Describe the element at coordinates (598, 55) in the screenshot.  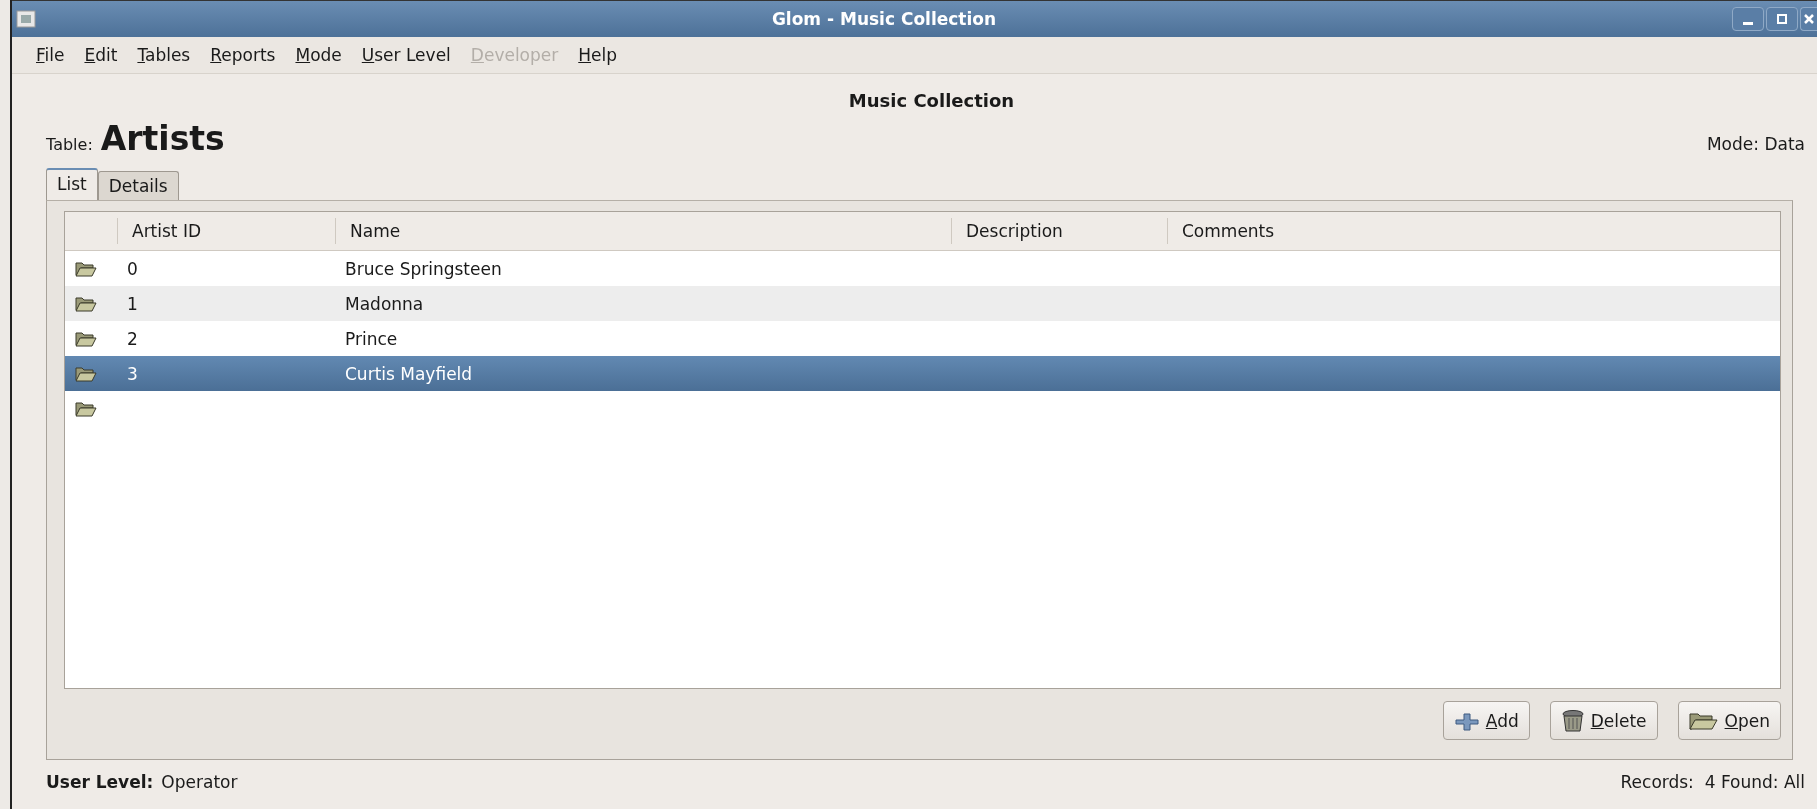
I see `menu-item: Help` at that location.